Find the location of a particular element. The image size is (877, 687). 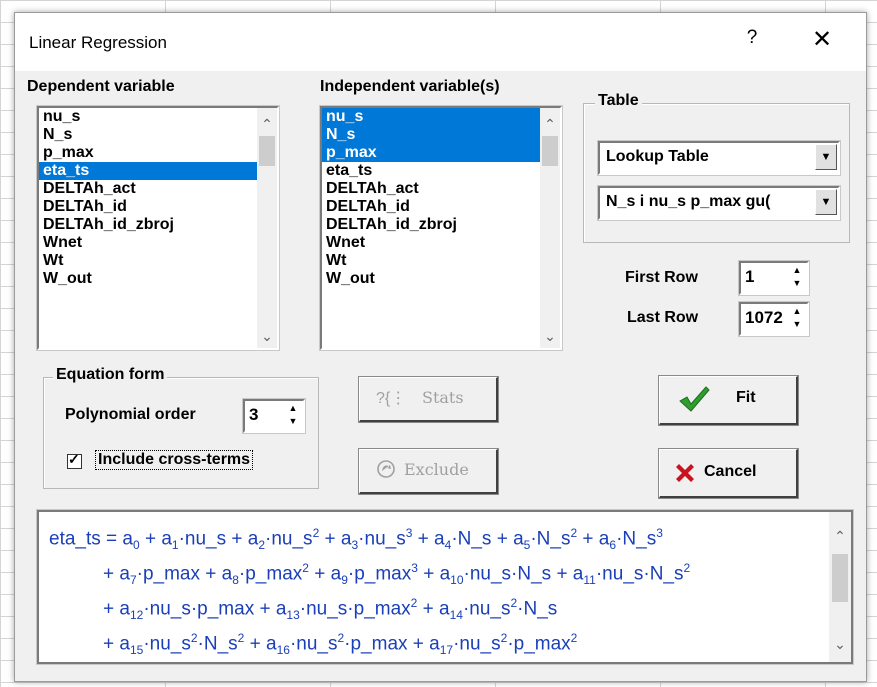

last-row-label: Last Row is located at coordinates (663, 317).